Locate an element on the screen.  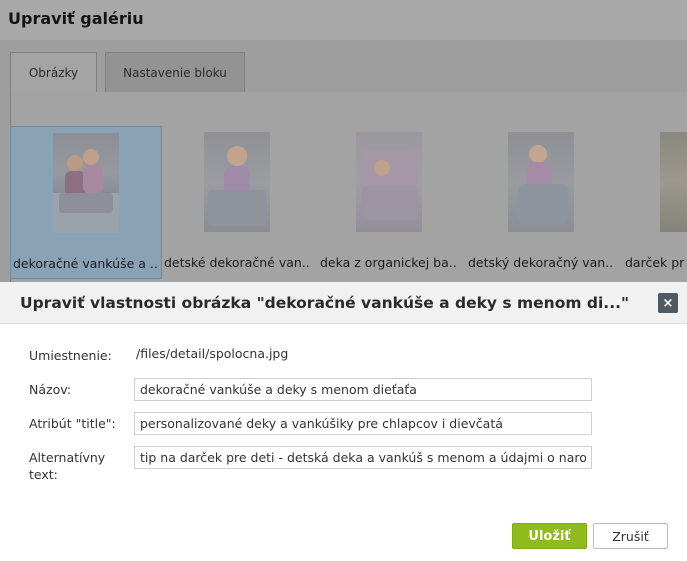
tab-images: Obrázky is located at coordinates (53, 72).